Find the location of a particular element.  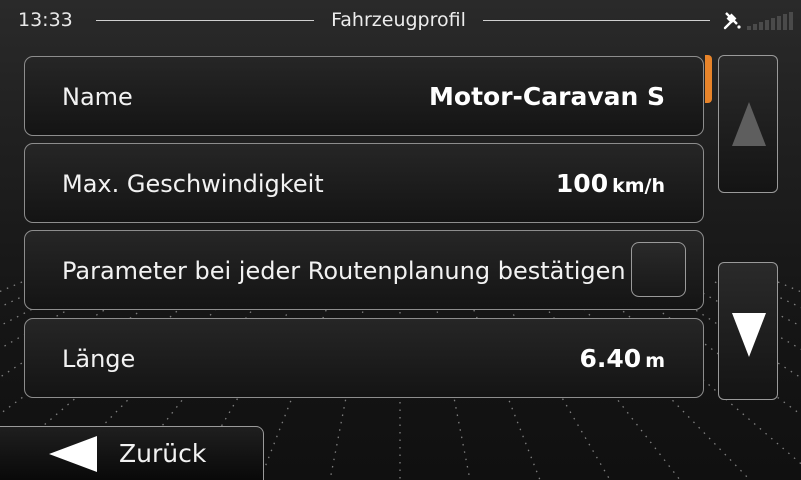

vehicle-length-value: 6.40 m is located at coordinates (623, 358).